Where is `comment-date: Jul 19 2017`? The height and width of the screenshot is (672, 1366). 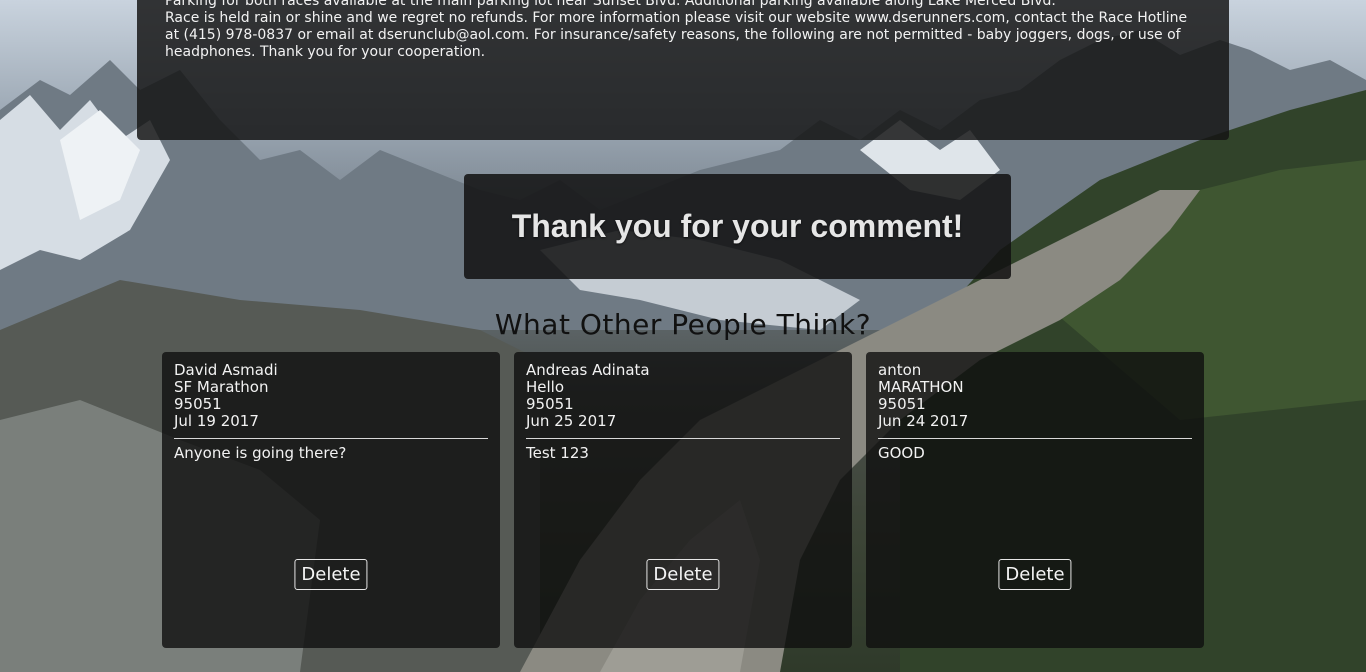
comment-date: Jul 19 2017 is located at coordinates (216, 421).